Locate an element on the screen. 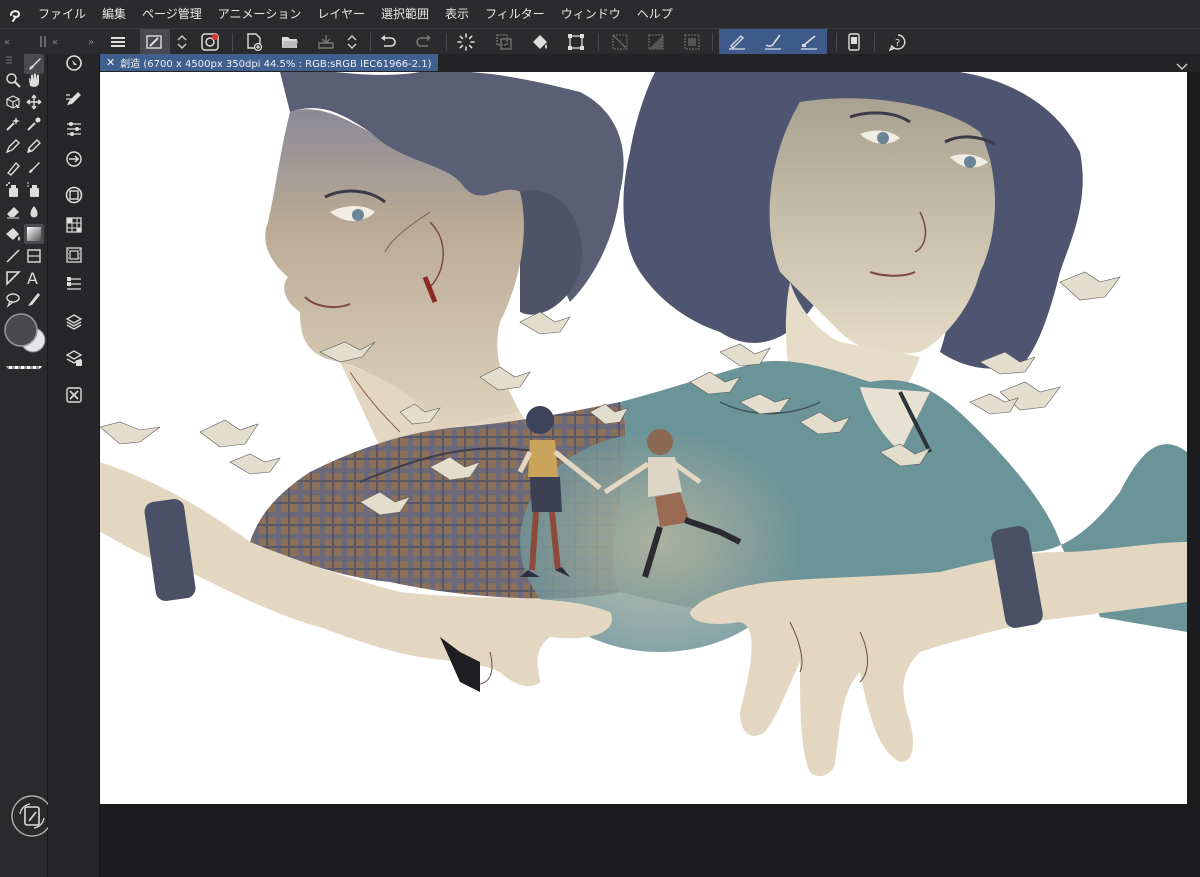 The height and width of the screenshot is (877, 1200). auto-action-icon is located at coordinates (155, 41).